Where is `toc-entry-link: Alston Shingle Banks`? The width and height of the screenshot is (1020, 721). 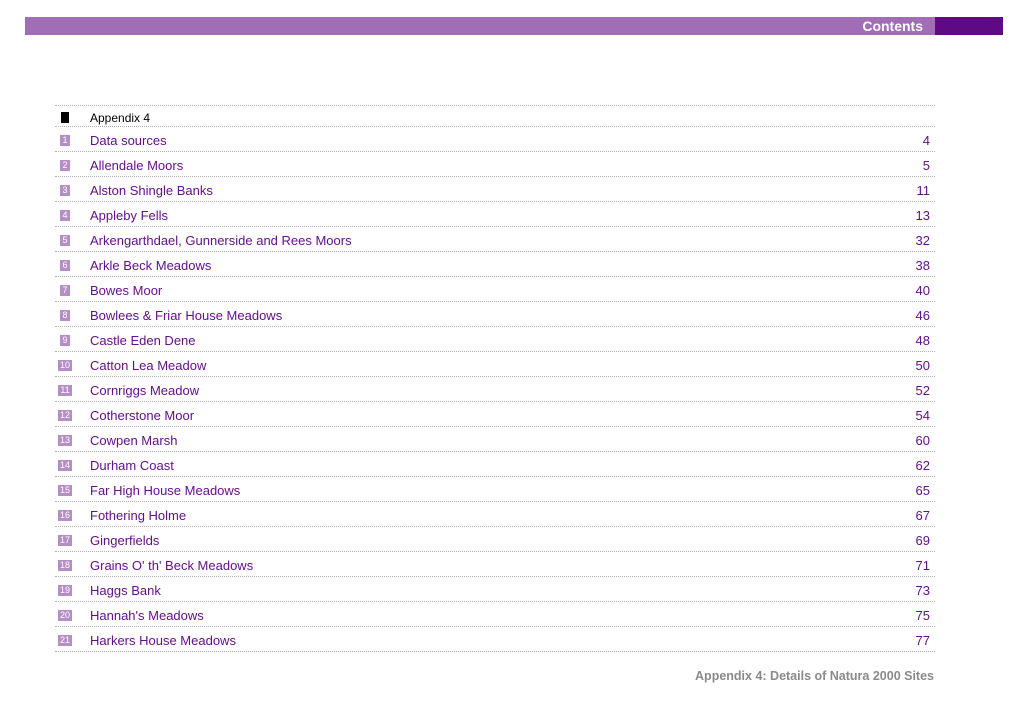
toc-entry-link: Alston Shingle Banks is located at coordinates (151, 190).